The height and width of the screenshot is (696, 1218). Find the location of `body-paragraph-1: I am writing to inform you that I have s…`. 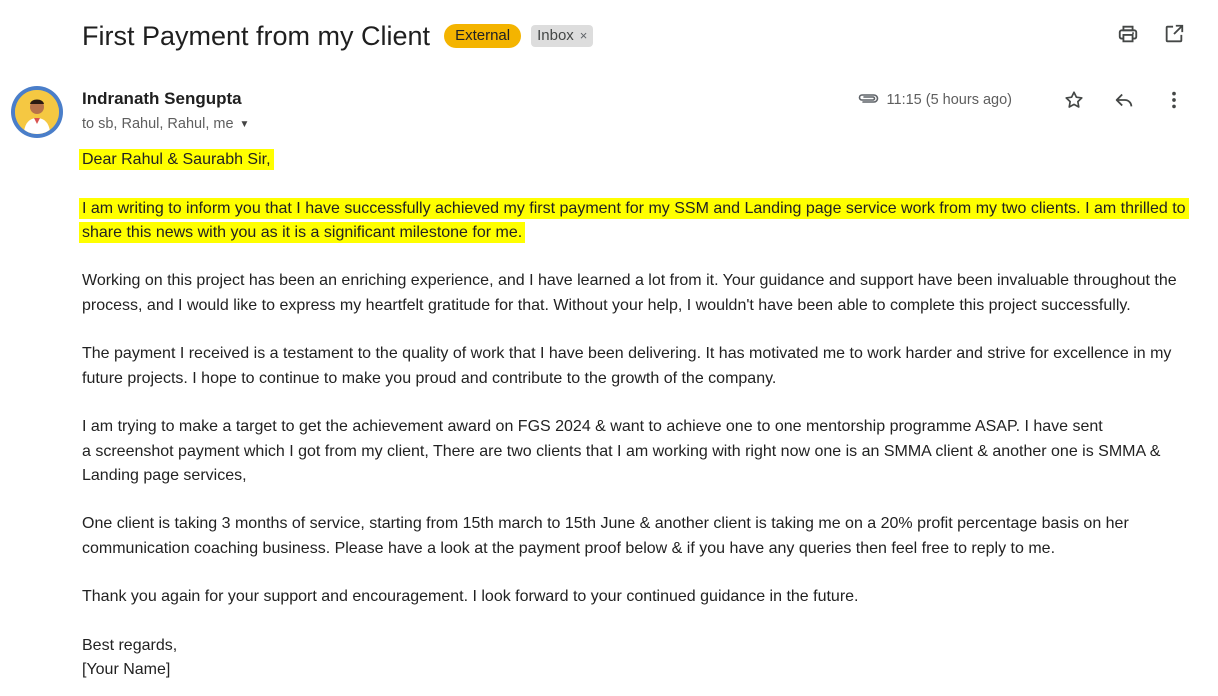

body-paragraph-1: I am writing to inform you that I have s… is located at coordinates (635, 221).